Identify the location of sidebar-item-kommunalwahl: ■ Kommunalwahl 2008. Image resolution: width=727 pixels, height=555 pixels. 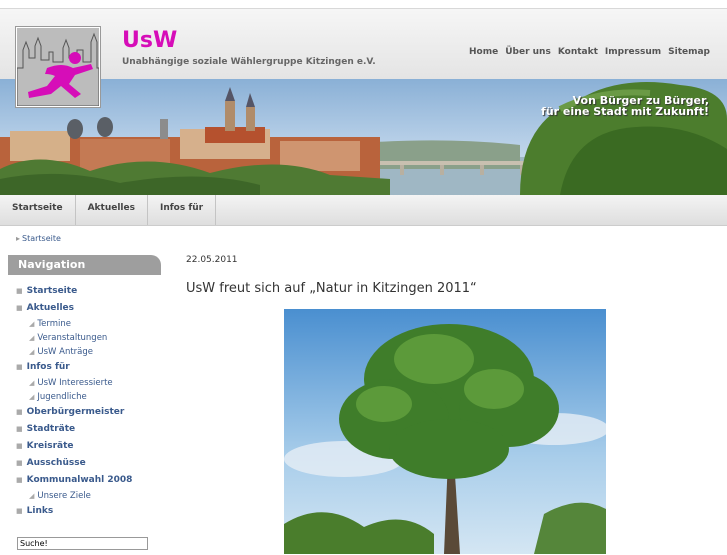
(84, 480).